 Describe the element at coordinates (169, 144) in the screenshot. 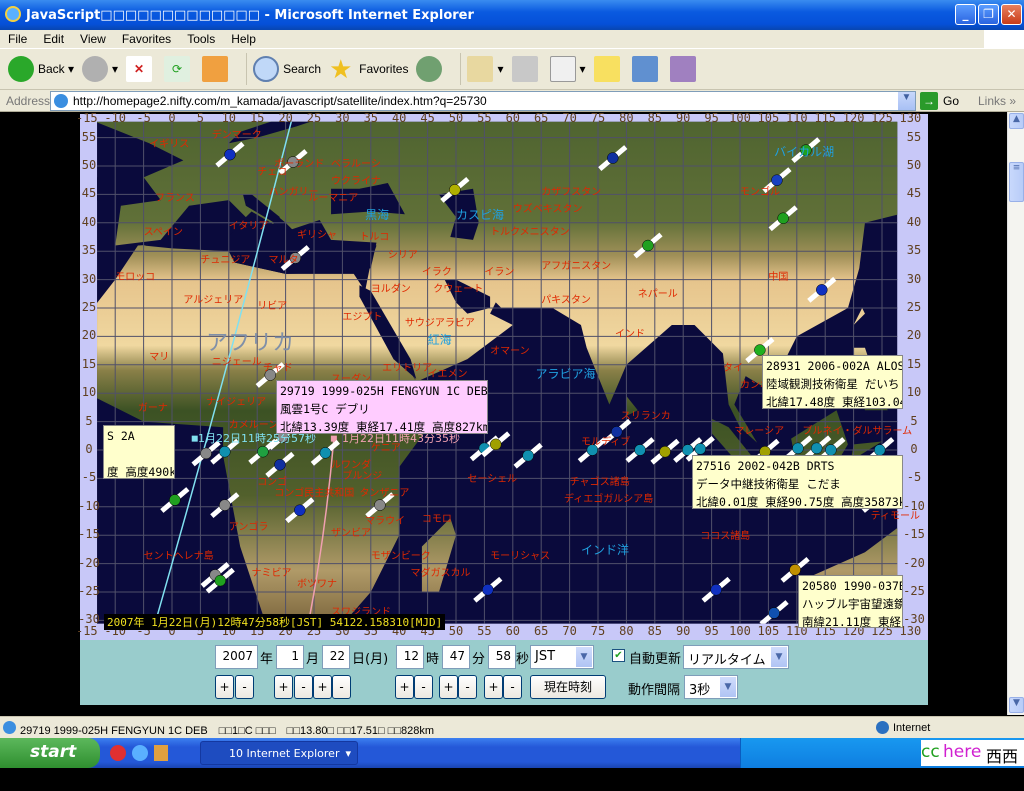

I see `map-label: イギリス` at that location.